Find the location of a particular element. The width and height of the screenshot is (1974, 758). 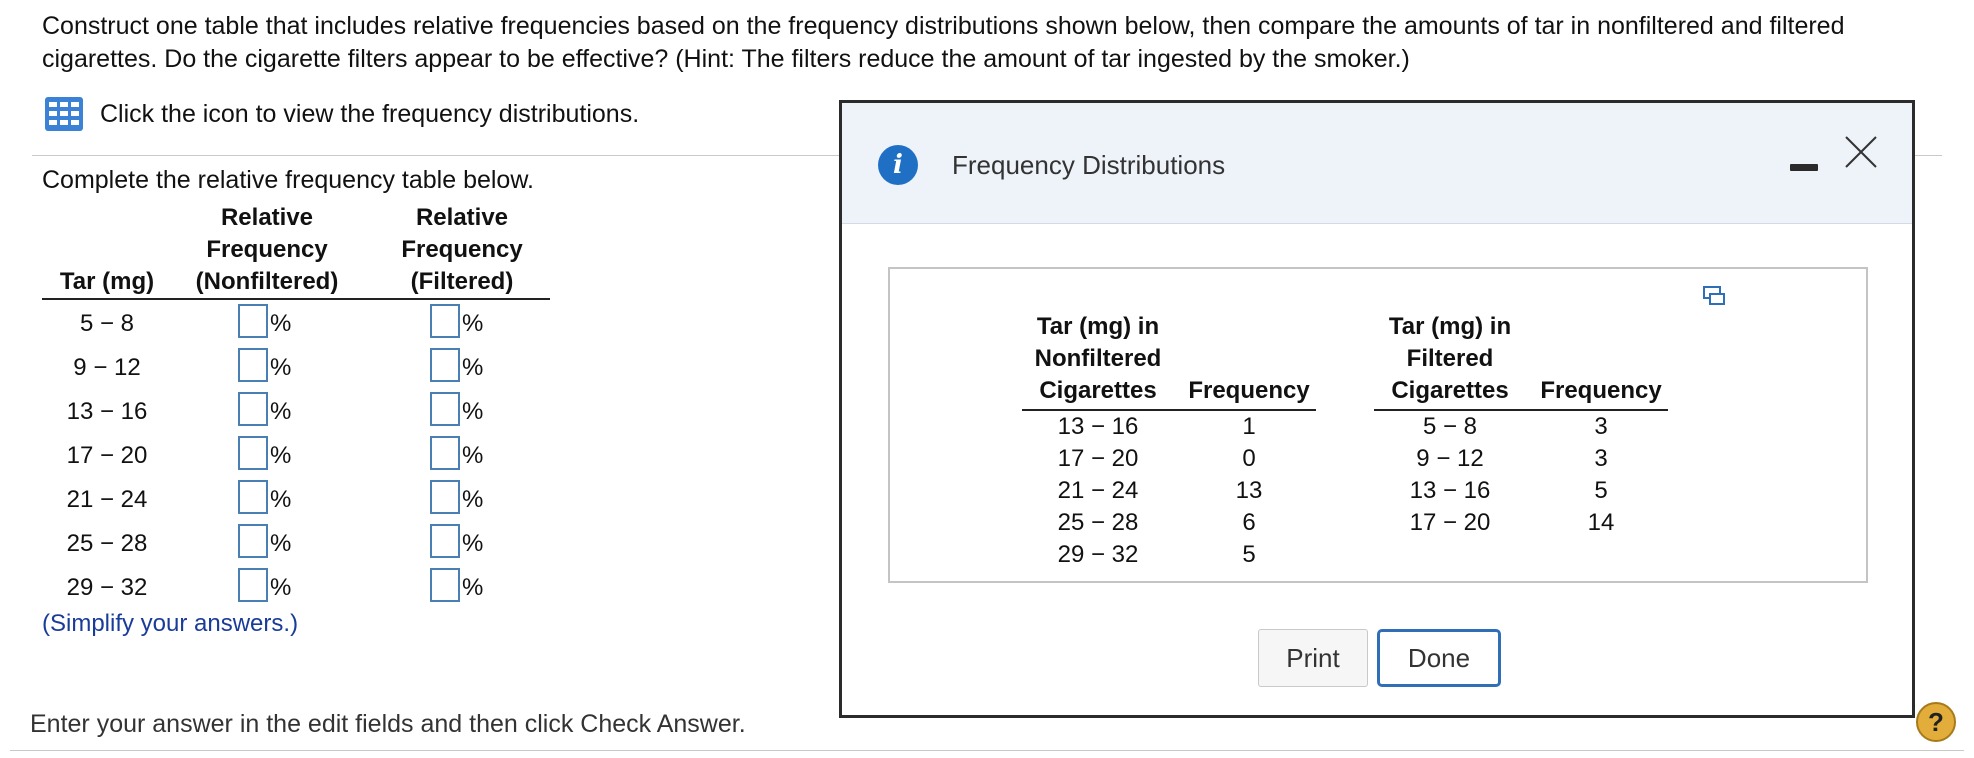

tar-range: 9 − 12 is located at coordinates (107, 367).